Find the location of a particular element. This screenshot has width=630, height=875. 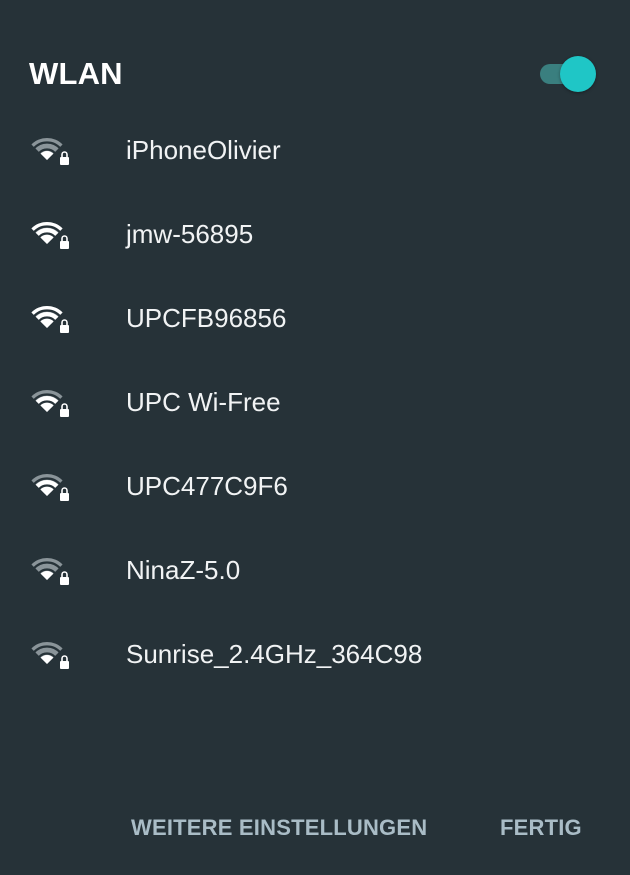

done-button: FERTIG is located at coordinates (541, 828).